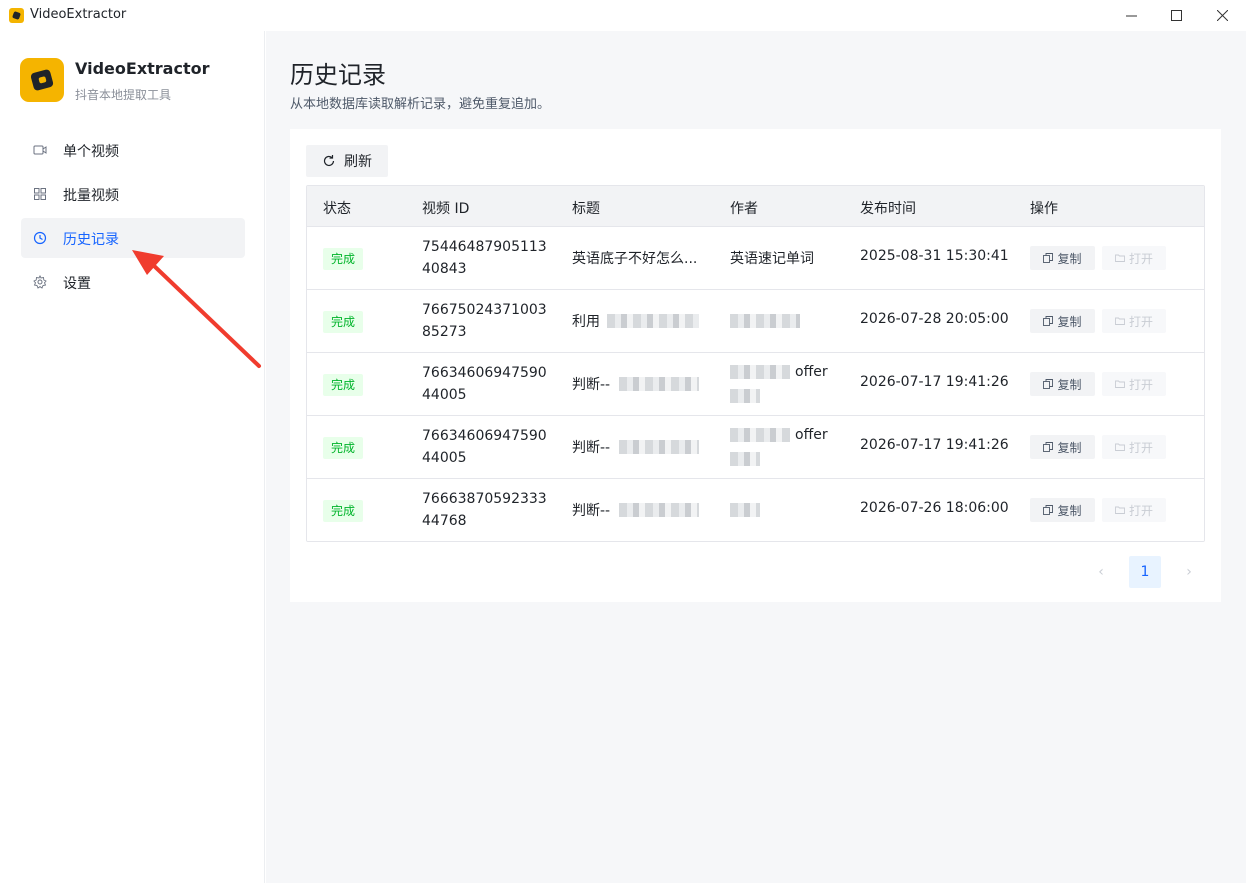  What do you see at coordinates (420, 104) in the screenshot?
I see `page-description: 从本地数据库读取解析记录，避免重复追加。` at bounding box center [420, 104].